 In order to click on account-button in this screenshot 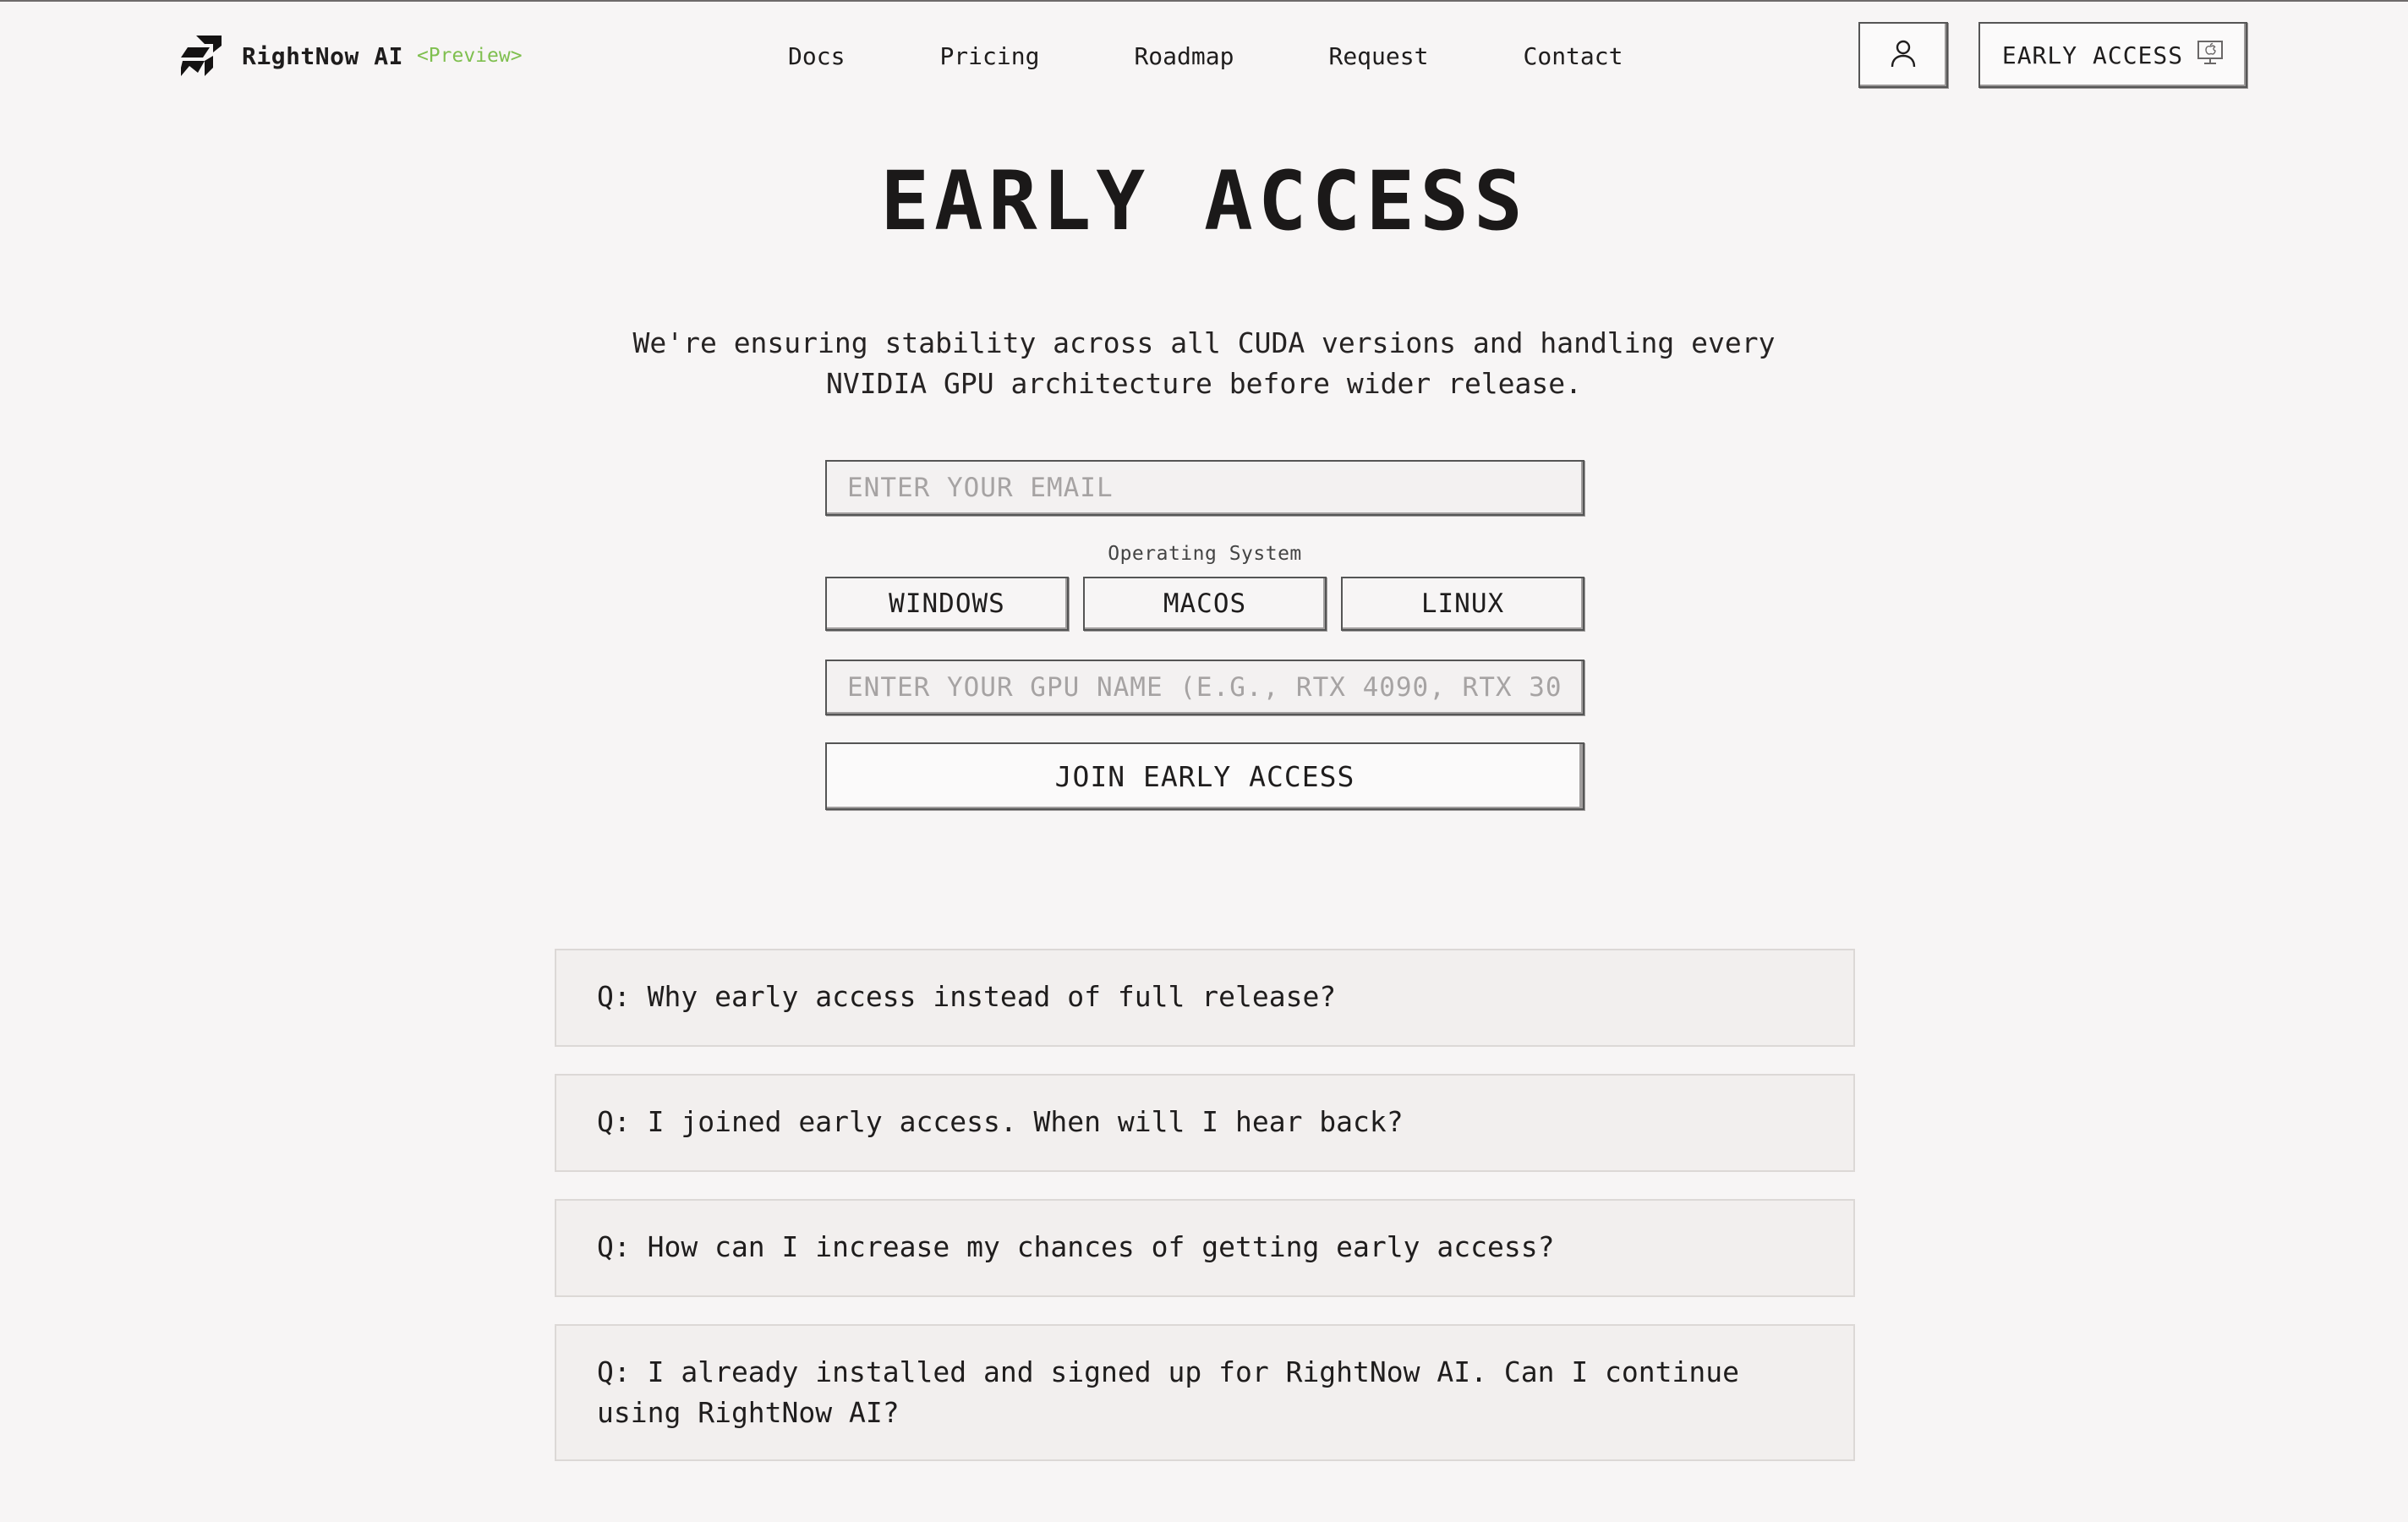, I will do `click(1903, 55)`.